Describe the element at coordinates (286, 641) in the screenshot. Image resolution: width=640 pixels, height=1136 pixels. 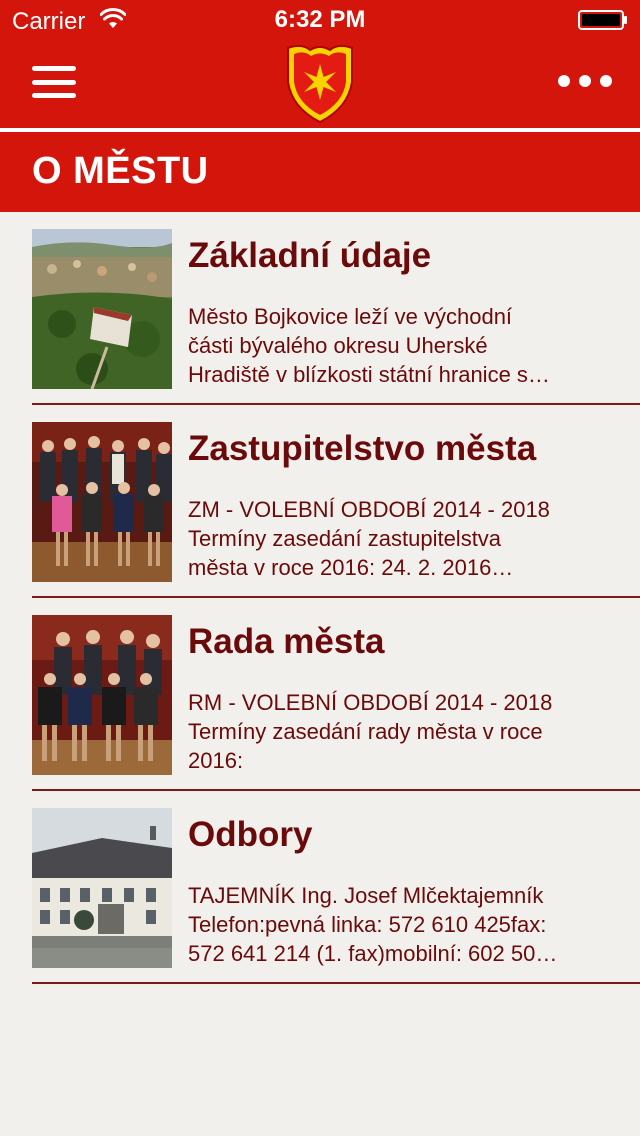
I see `item-title: Rada města` at that location.